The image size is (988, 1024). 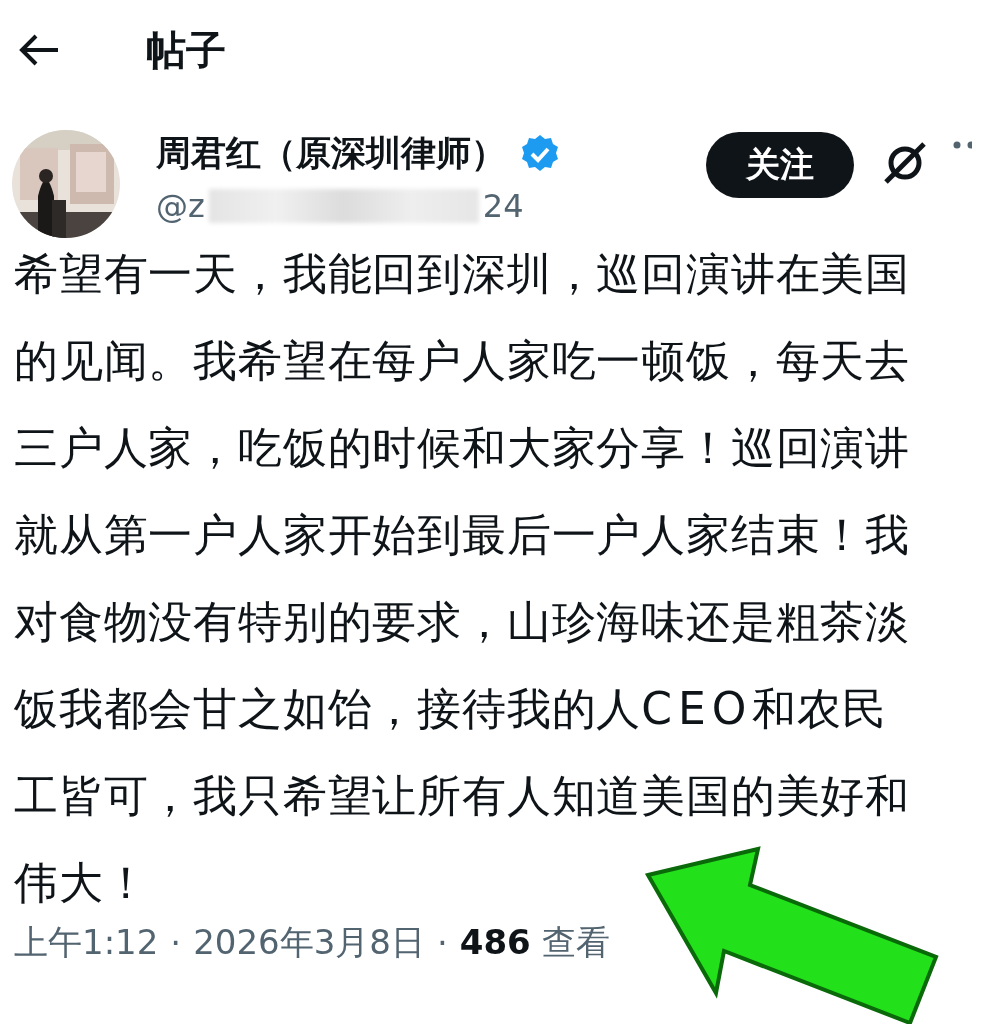 What do you see at coordinates (780, 165) in the screenshot?
I see `follow-button: 关注` at bounding box center [780, 165].